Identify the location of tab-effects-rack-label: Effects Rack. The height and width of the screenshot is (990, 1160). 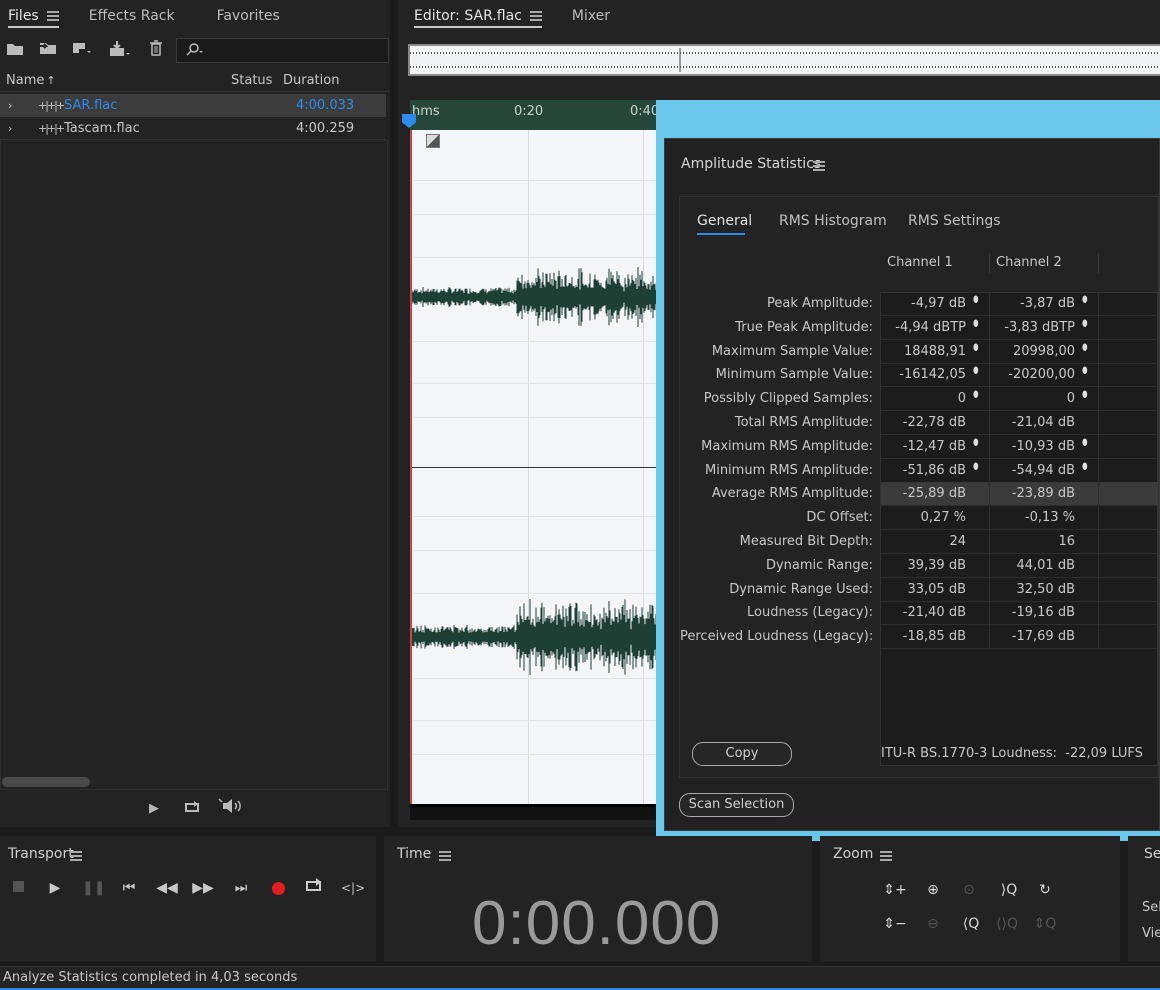
(131, 16).